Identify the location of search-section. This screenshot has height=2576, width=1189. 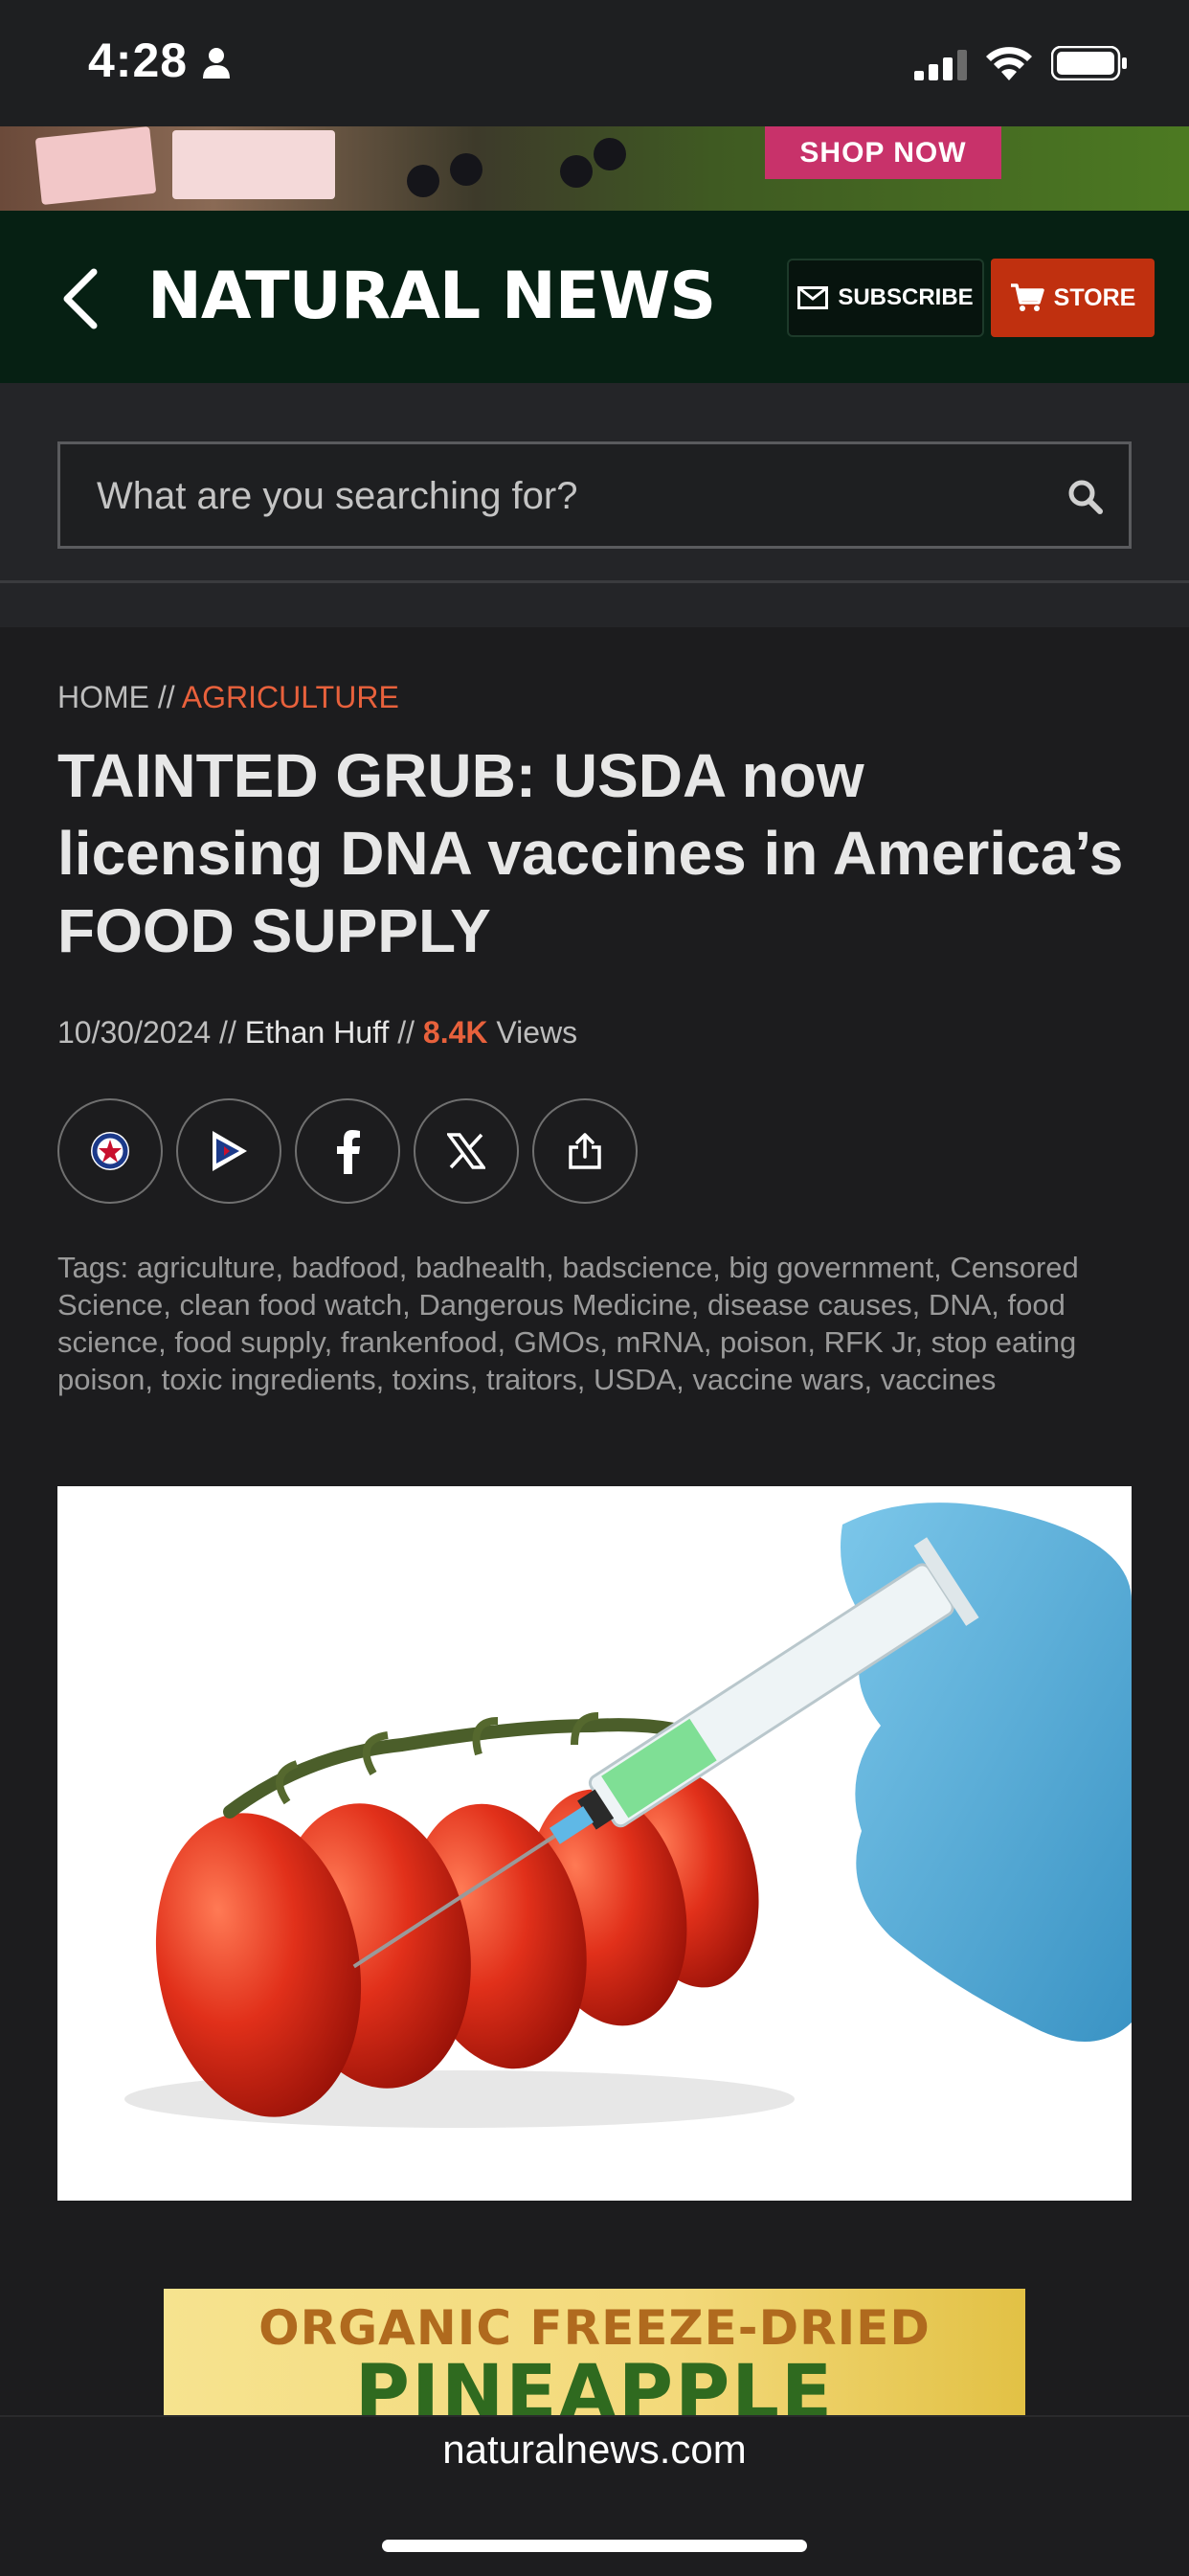
(594, 481).